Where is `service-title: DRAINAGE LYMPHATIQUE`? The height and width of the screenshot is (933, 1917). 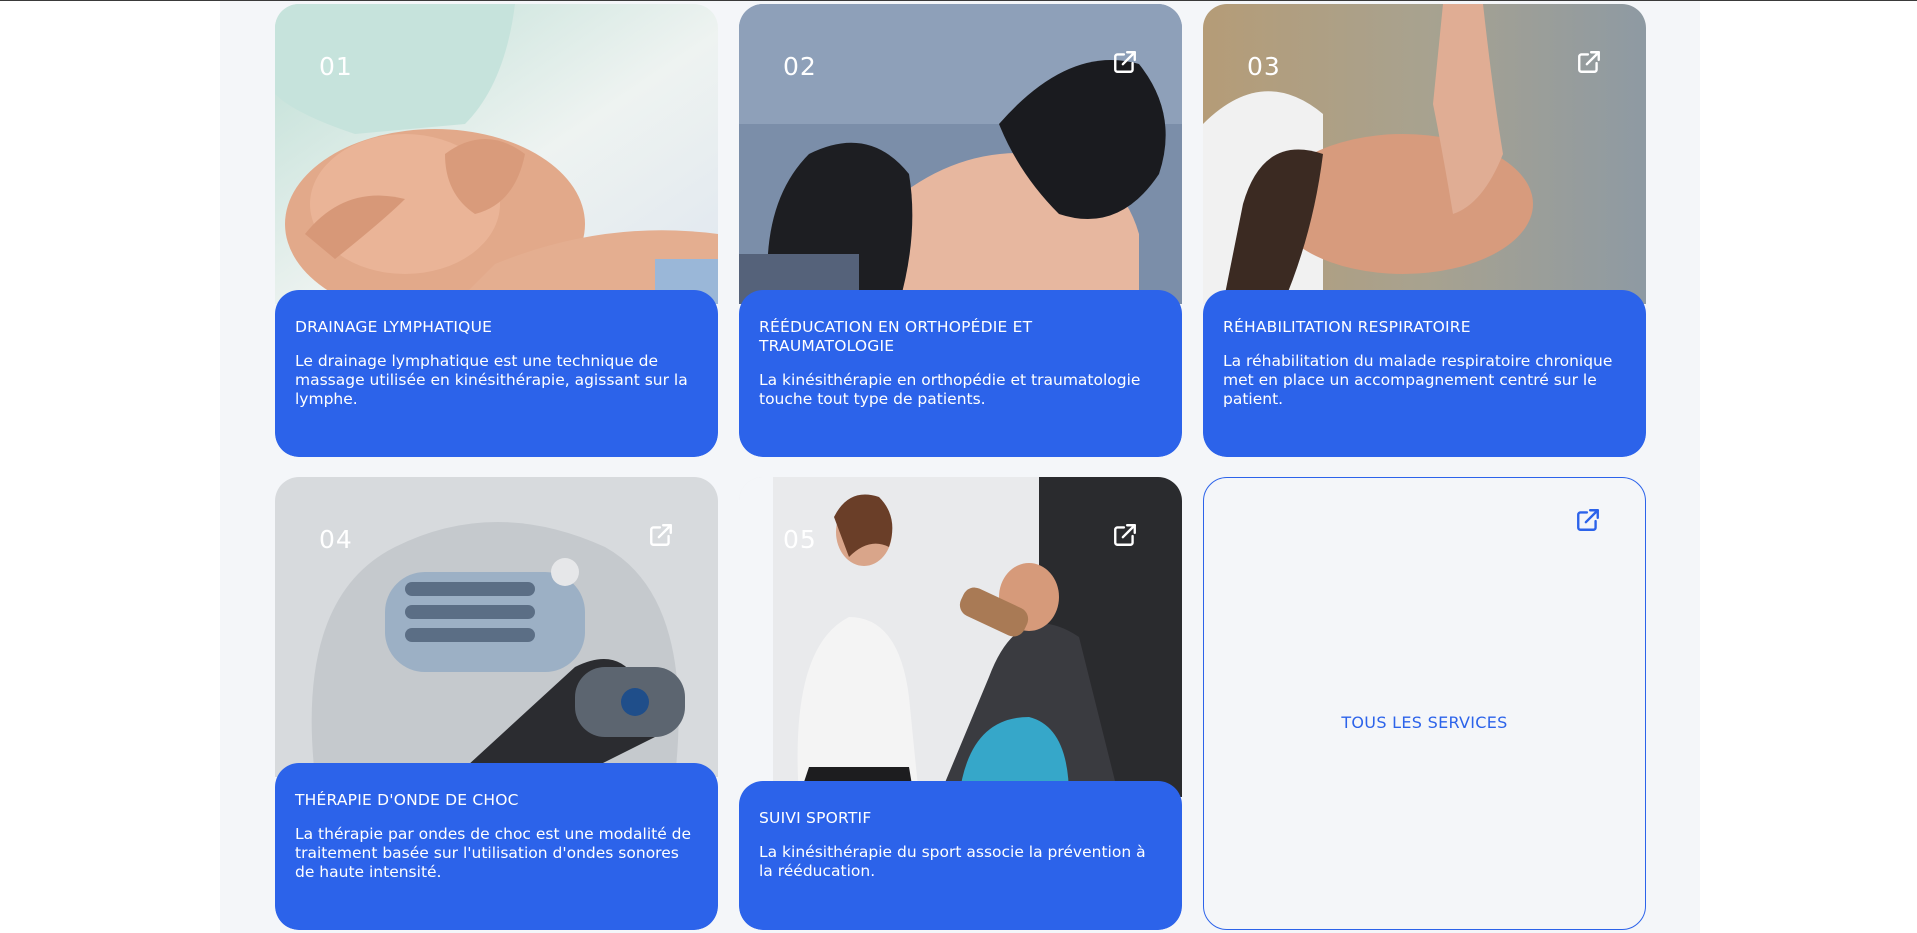
service-title: DRAINAGE LYMPHATIQUE is located at coordinates (394, 327).